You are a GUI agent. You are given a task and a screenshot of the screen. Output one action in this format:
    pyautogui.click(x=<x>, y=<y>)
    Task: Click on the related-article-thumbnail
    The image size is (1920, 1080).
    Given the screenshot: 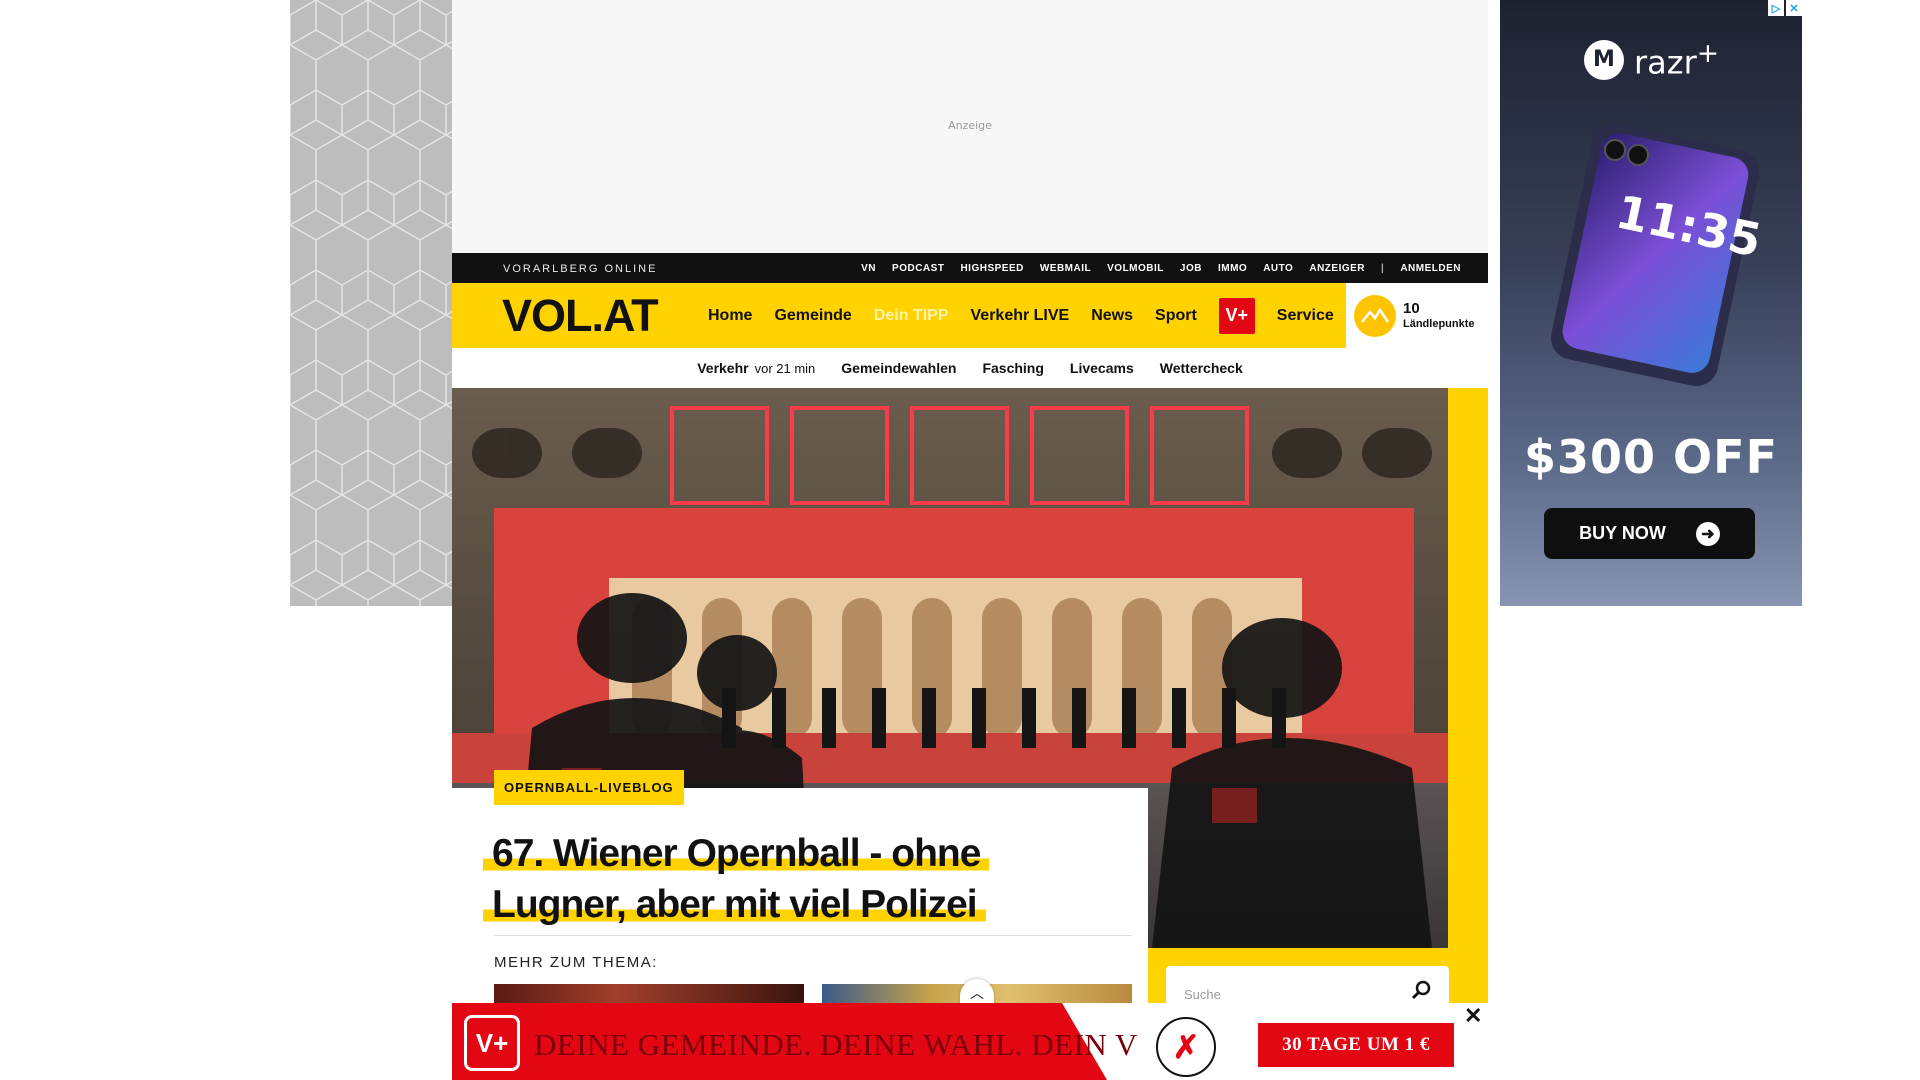 What is the action you would take?
    pyautogui.click(x=649, y=993)
    